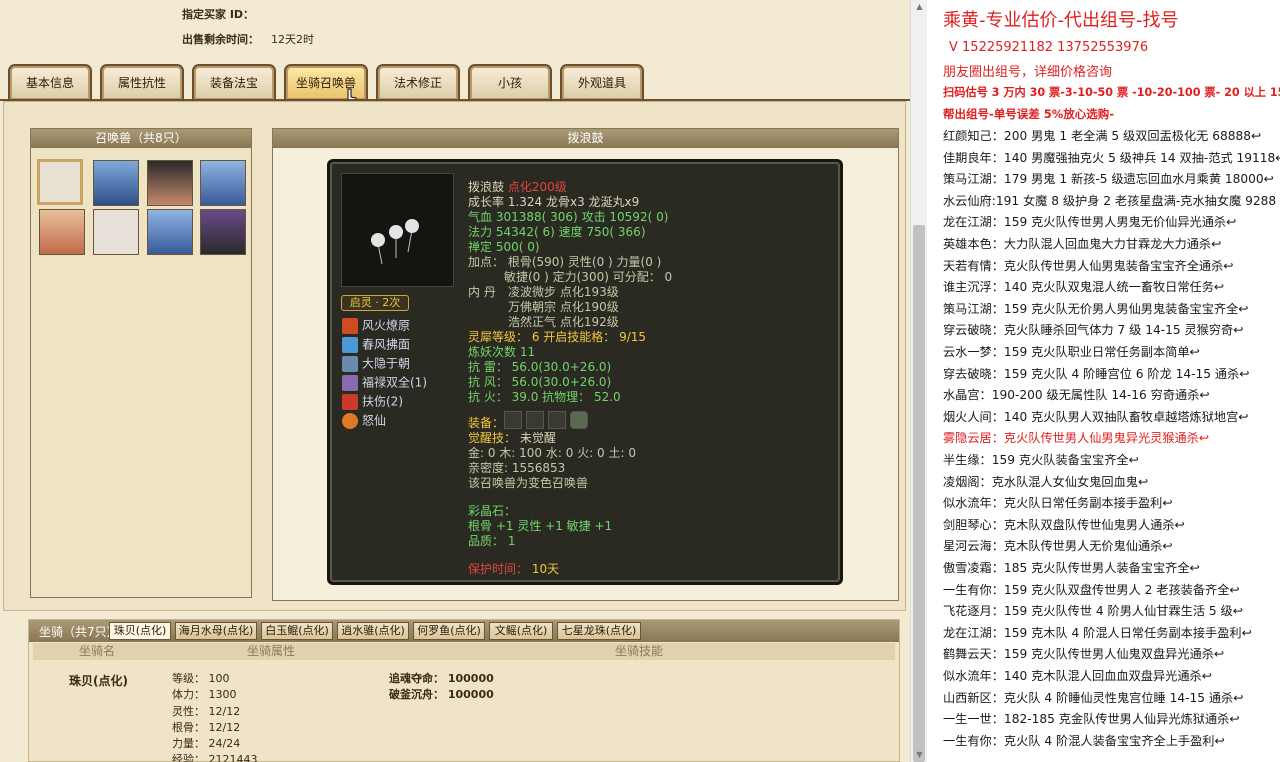 Image resolution: width=1280 pixels, height=762 pixels. What do you see at coordinates (544, 397) in the screenshot?
I see `resist-fire: 抗 火： 39.0 抗物理： 52.0` at bounding box center [544, 397].